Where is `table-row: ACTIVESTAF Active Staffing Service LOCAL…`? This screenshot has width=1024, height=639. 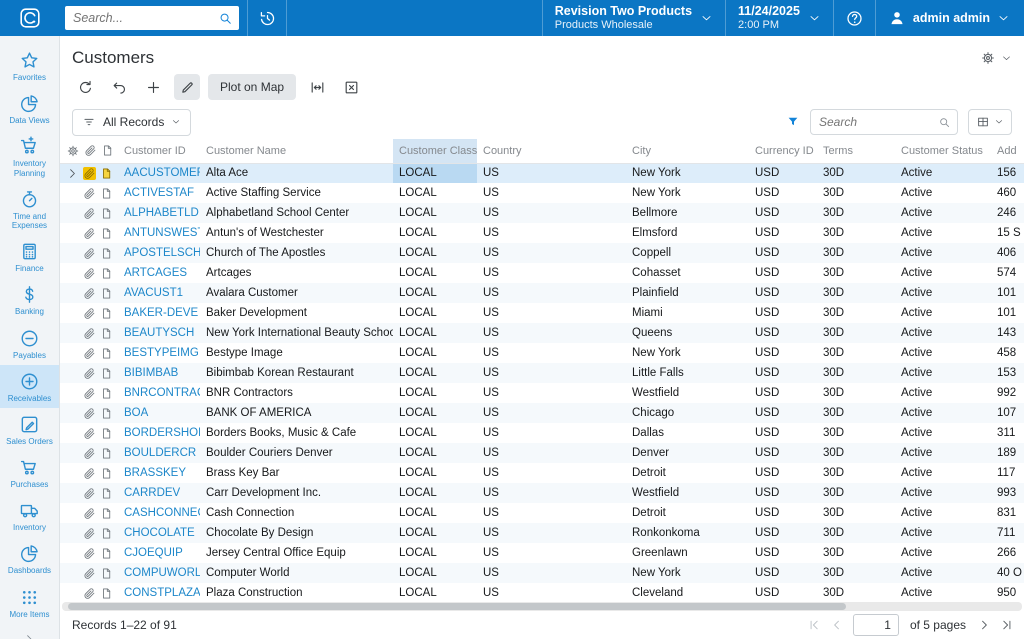
table-row: ACTIVESTAF Active Staffing Service LOCAL… is located at coordinates (542, 193).